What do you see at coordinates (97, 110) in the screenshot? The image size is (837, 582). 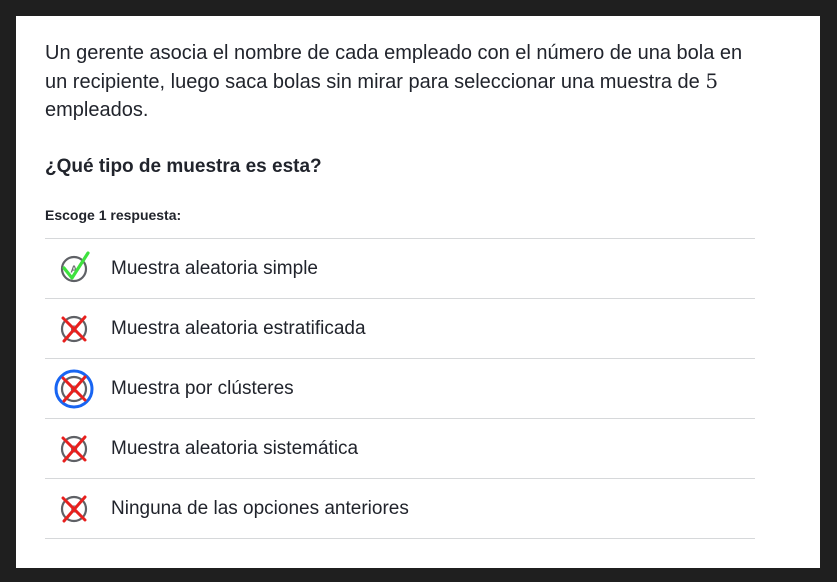 I see `question-text-after: empleados.` at bounding box center [97, 110].